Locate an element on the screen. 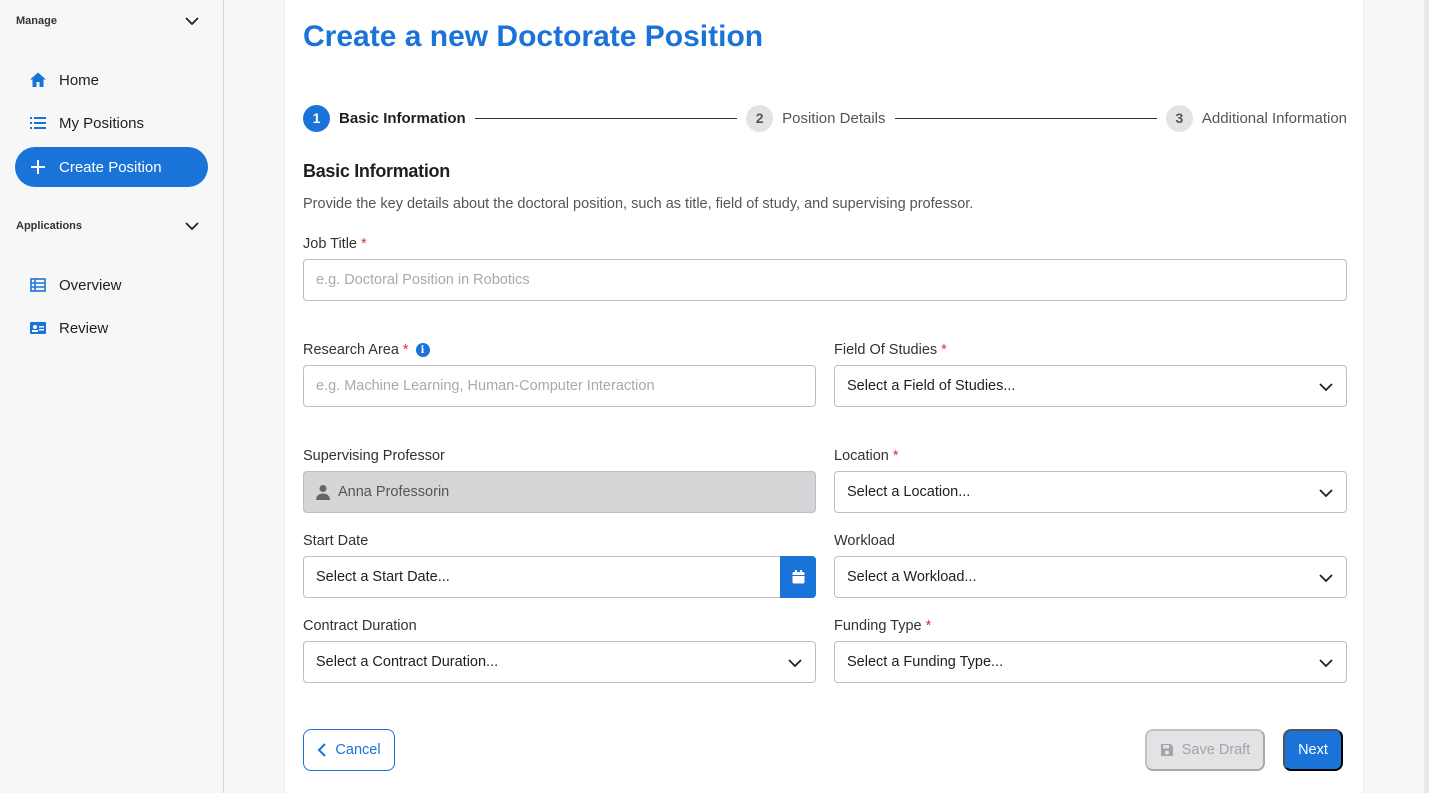  home-icon is located at coordinates (38, 80).